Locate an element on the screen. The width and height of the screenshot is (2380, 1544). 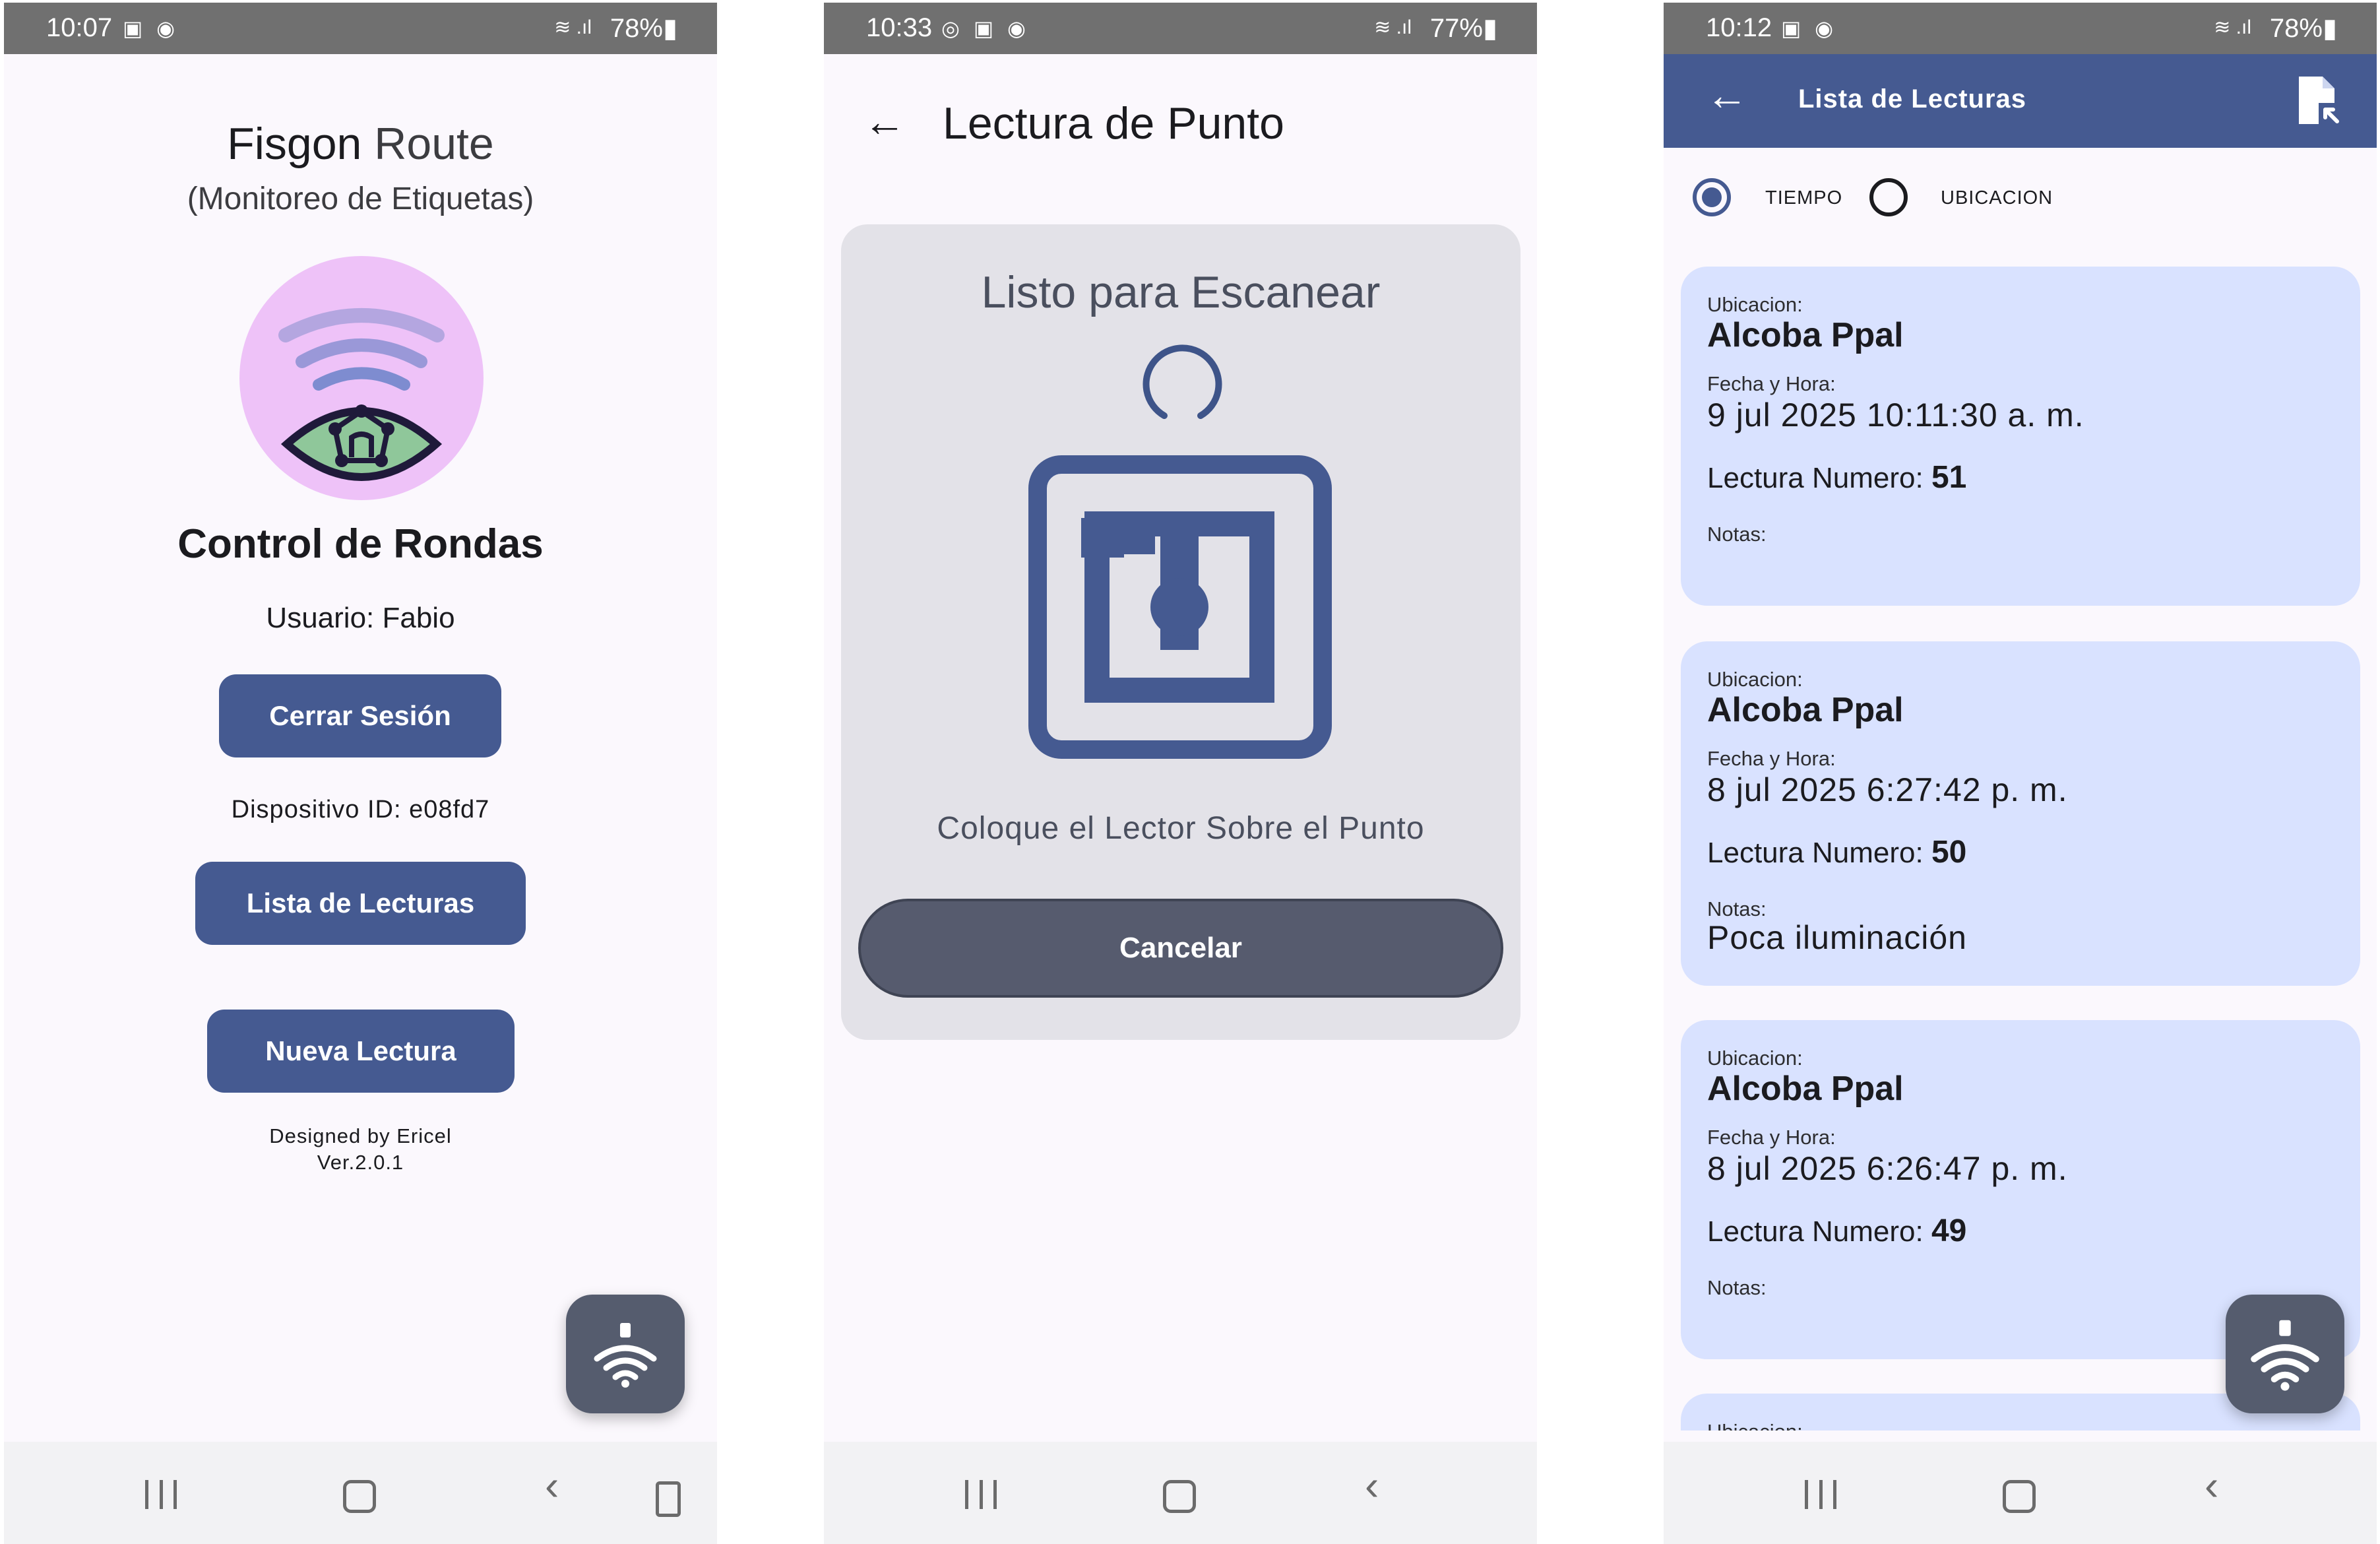
battery-level: 77%▮ is located at coordinates (1463, 28).